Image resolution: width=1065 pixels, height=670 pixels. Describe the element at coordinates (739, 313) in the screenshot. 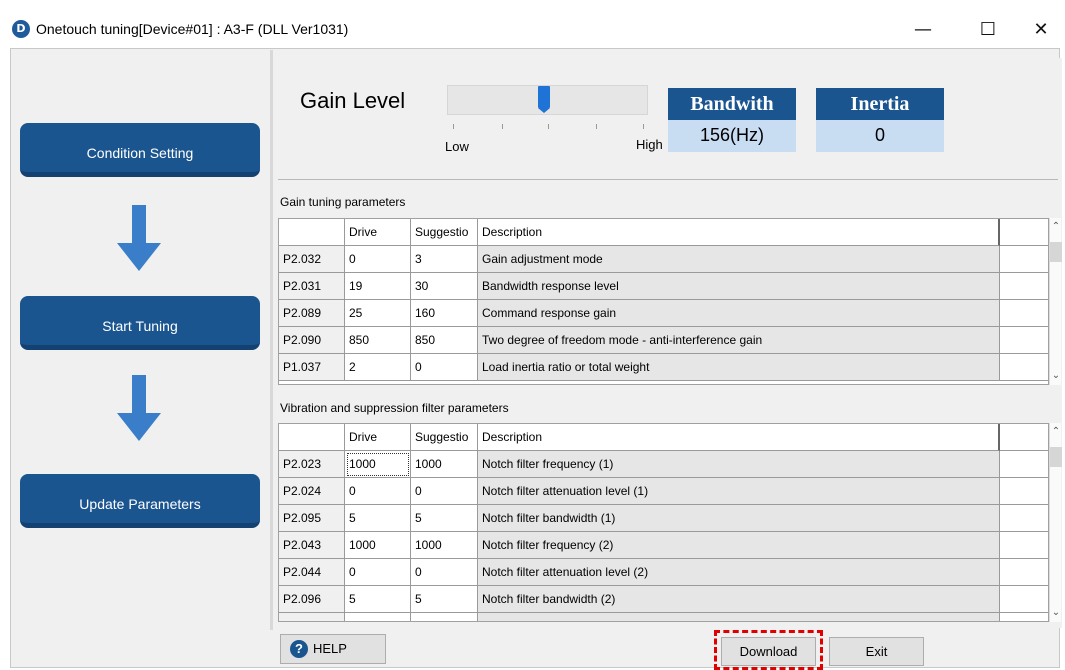

I see `description-cell: Command response gain` at that location.